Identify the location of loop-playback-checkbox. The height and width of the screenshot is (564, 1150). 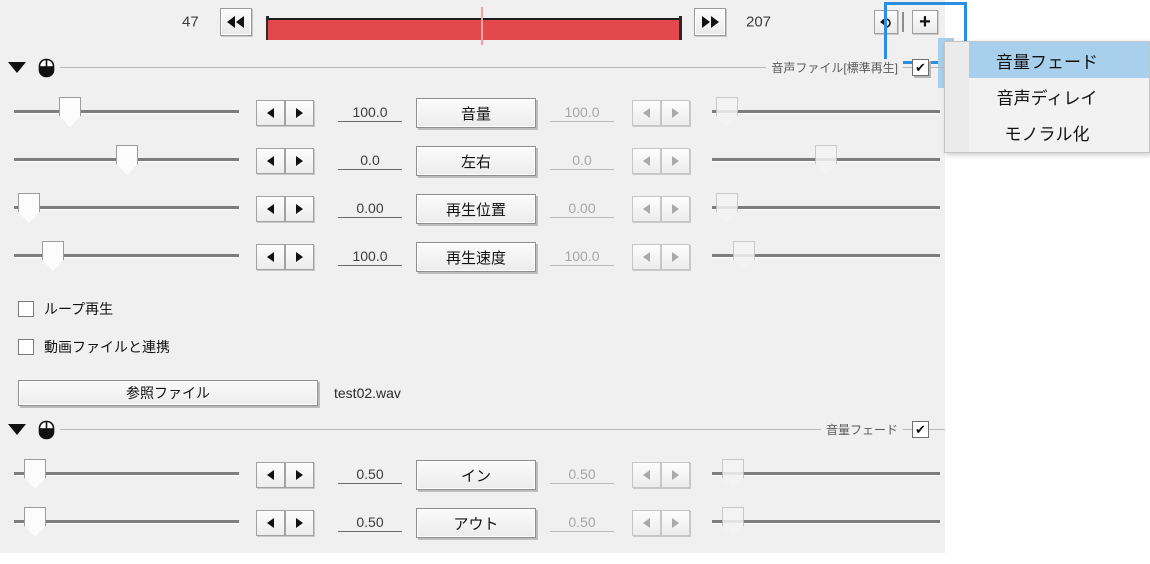
(26, 309).